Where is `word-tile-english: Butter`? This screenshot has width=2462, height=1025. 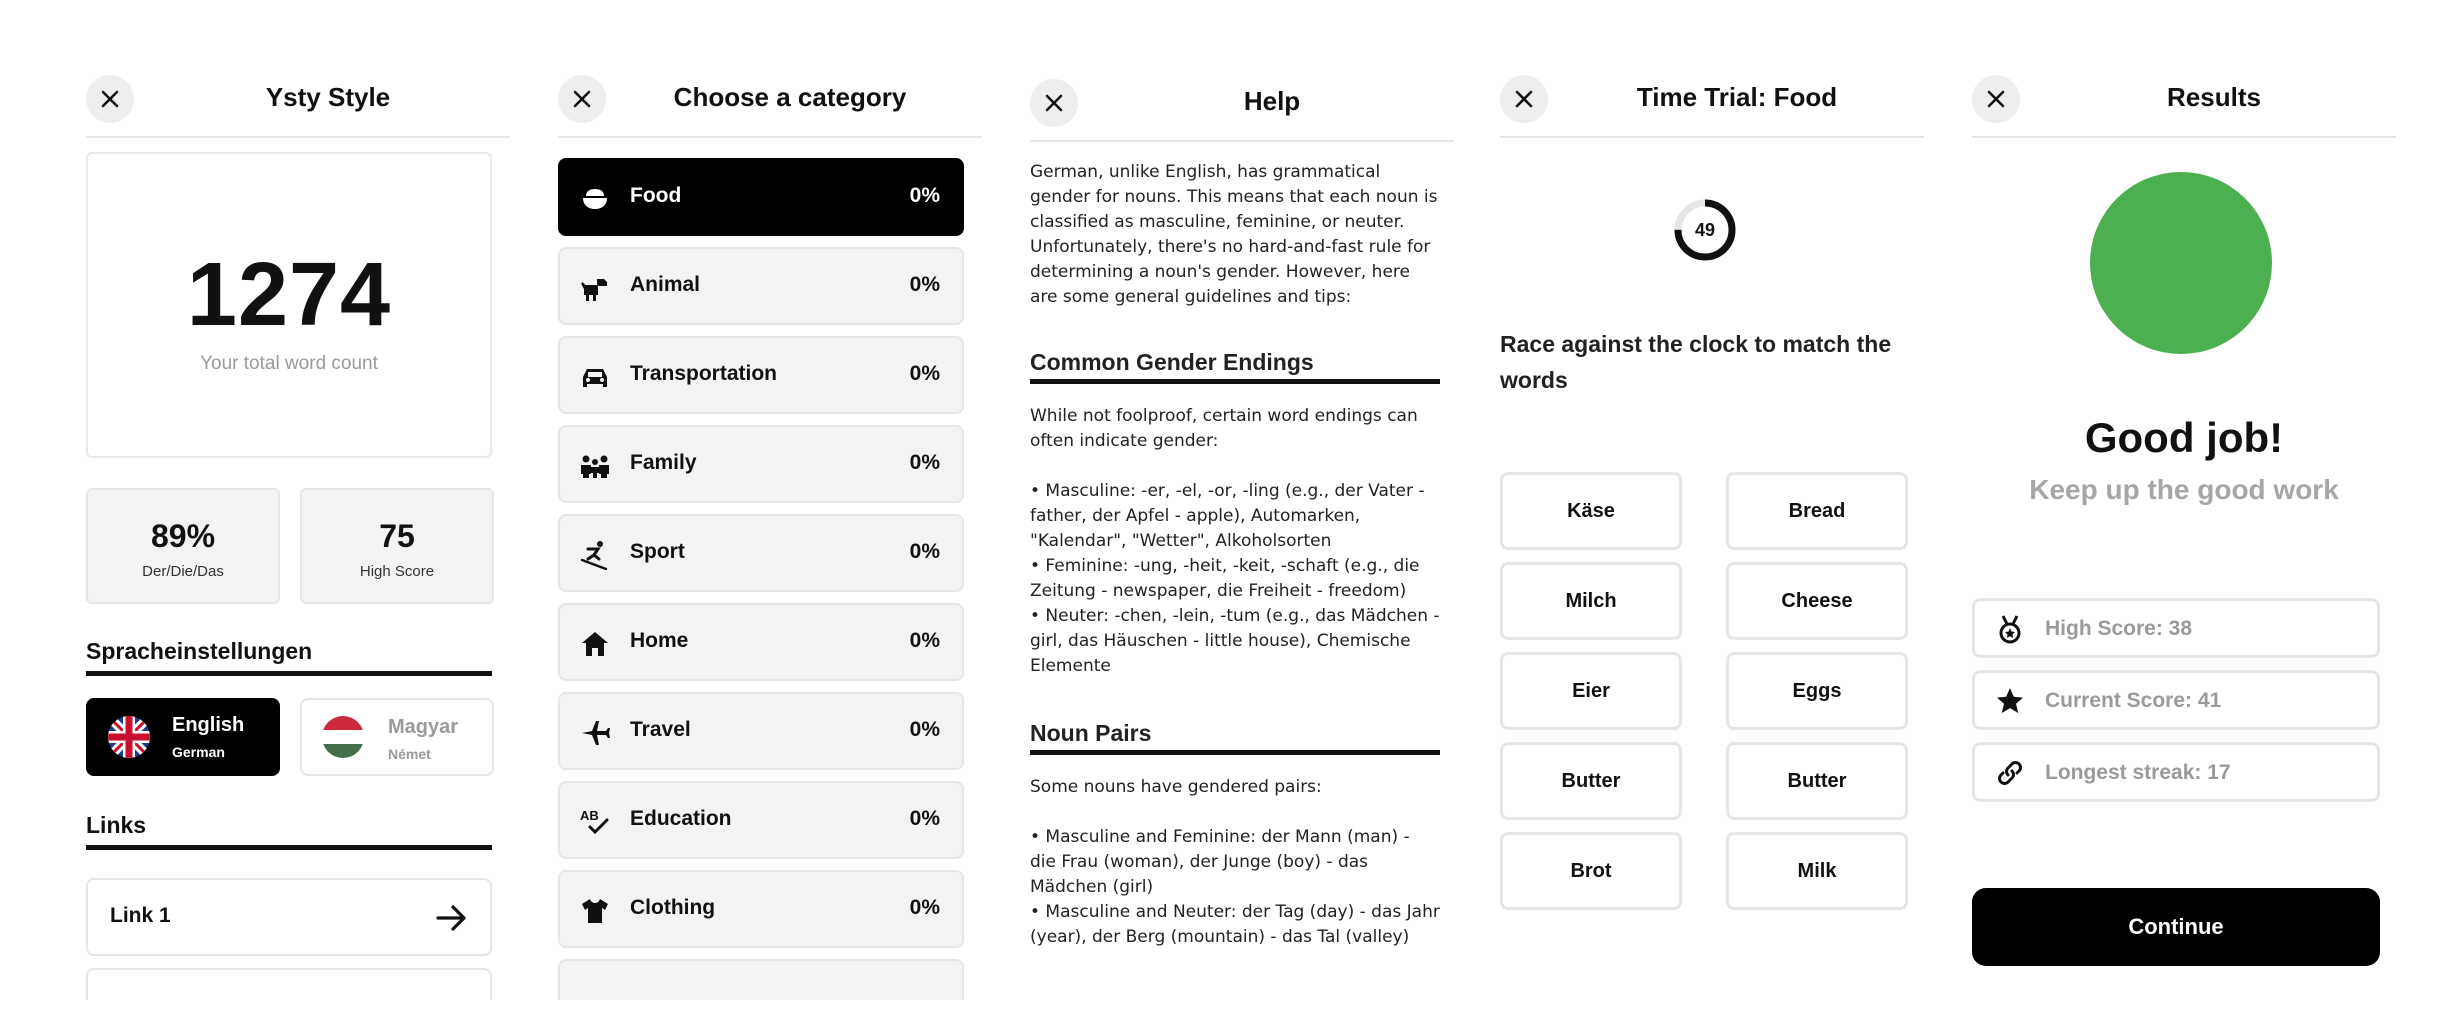
word-tile-english: Butter is located at coordinates (1817, 781).